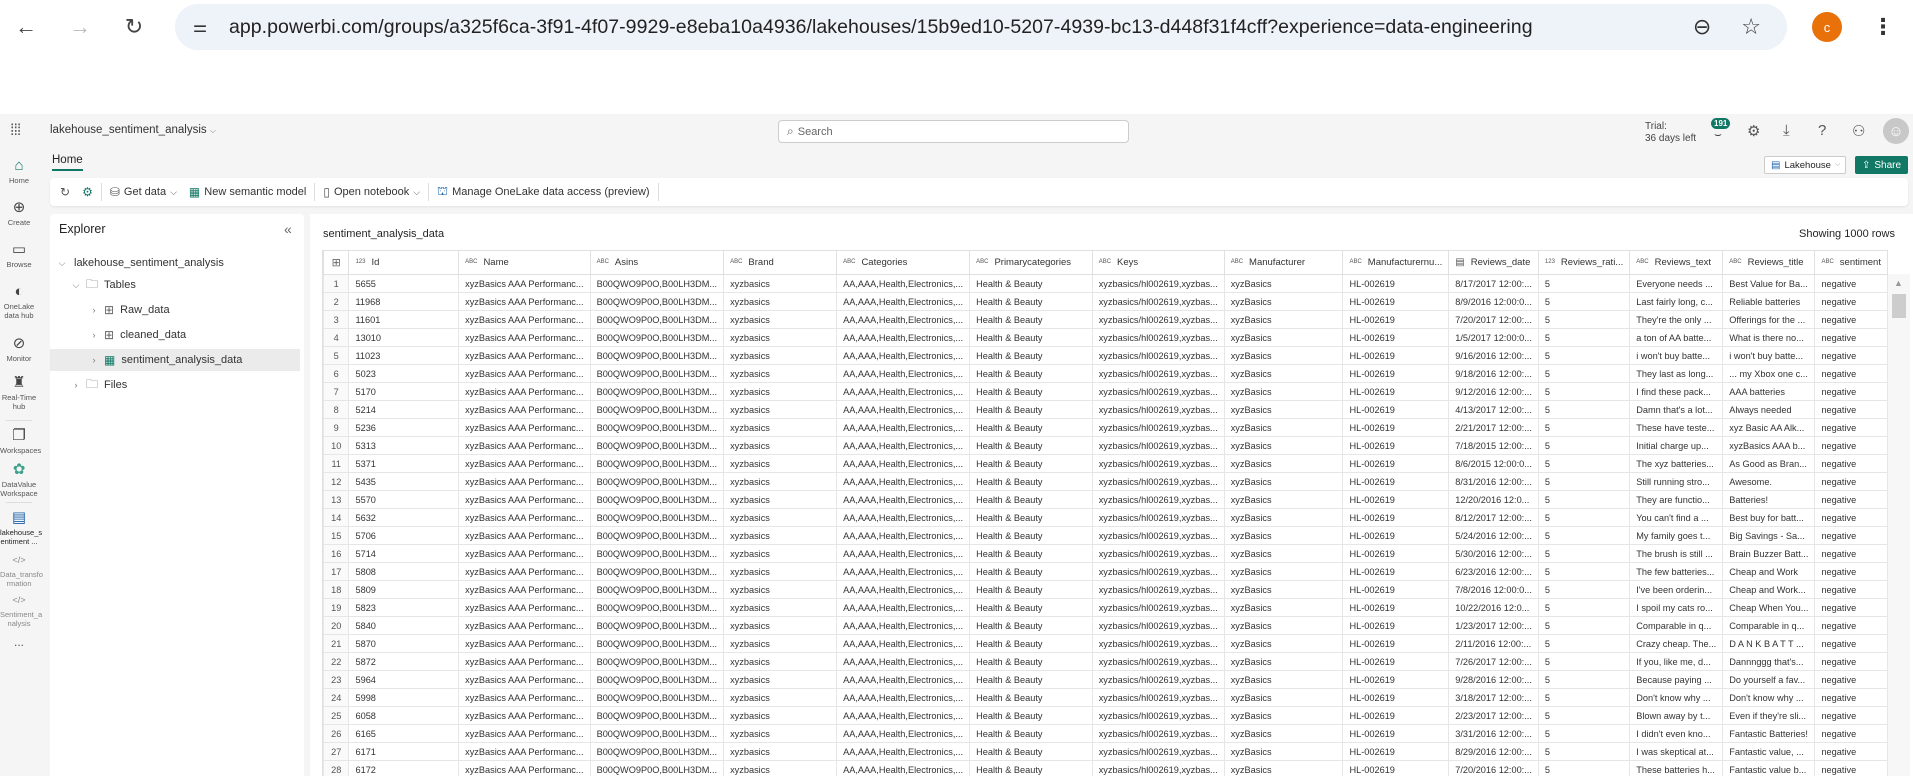 Image resolution: width=1913 pixels, height=776 pixels. Describe the element at coordinates (1676, 262) in the screenshot. I see `column-header: ABC Reviews_text` at that location.